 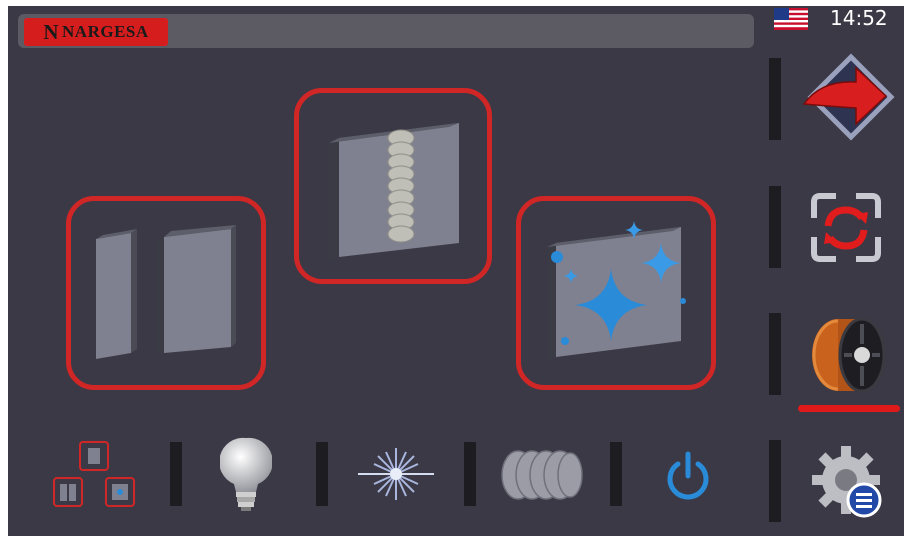 What do you see at coordinates (542, 475) in the screenshot?
I see `weld-beads-icon` at bounding box center [542, 475].